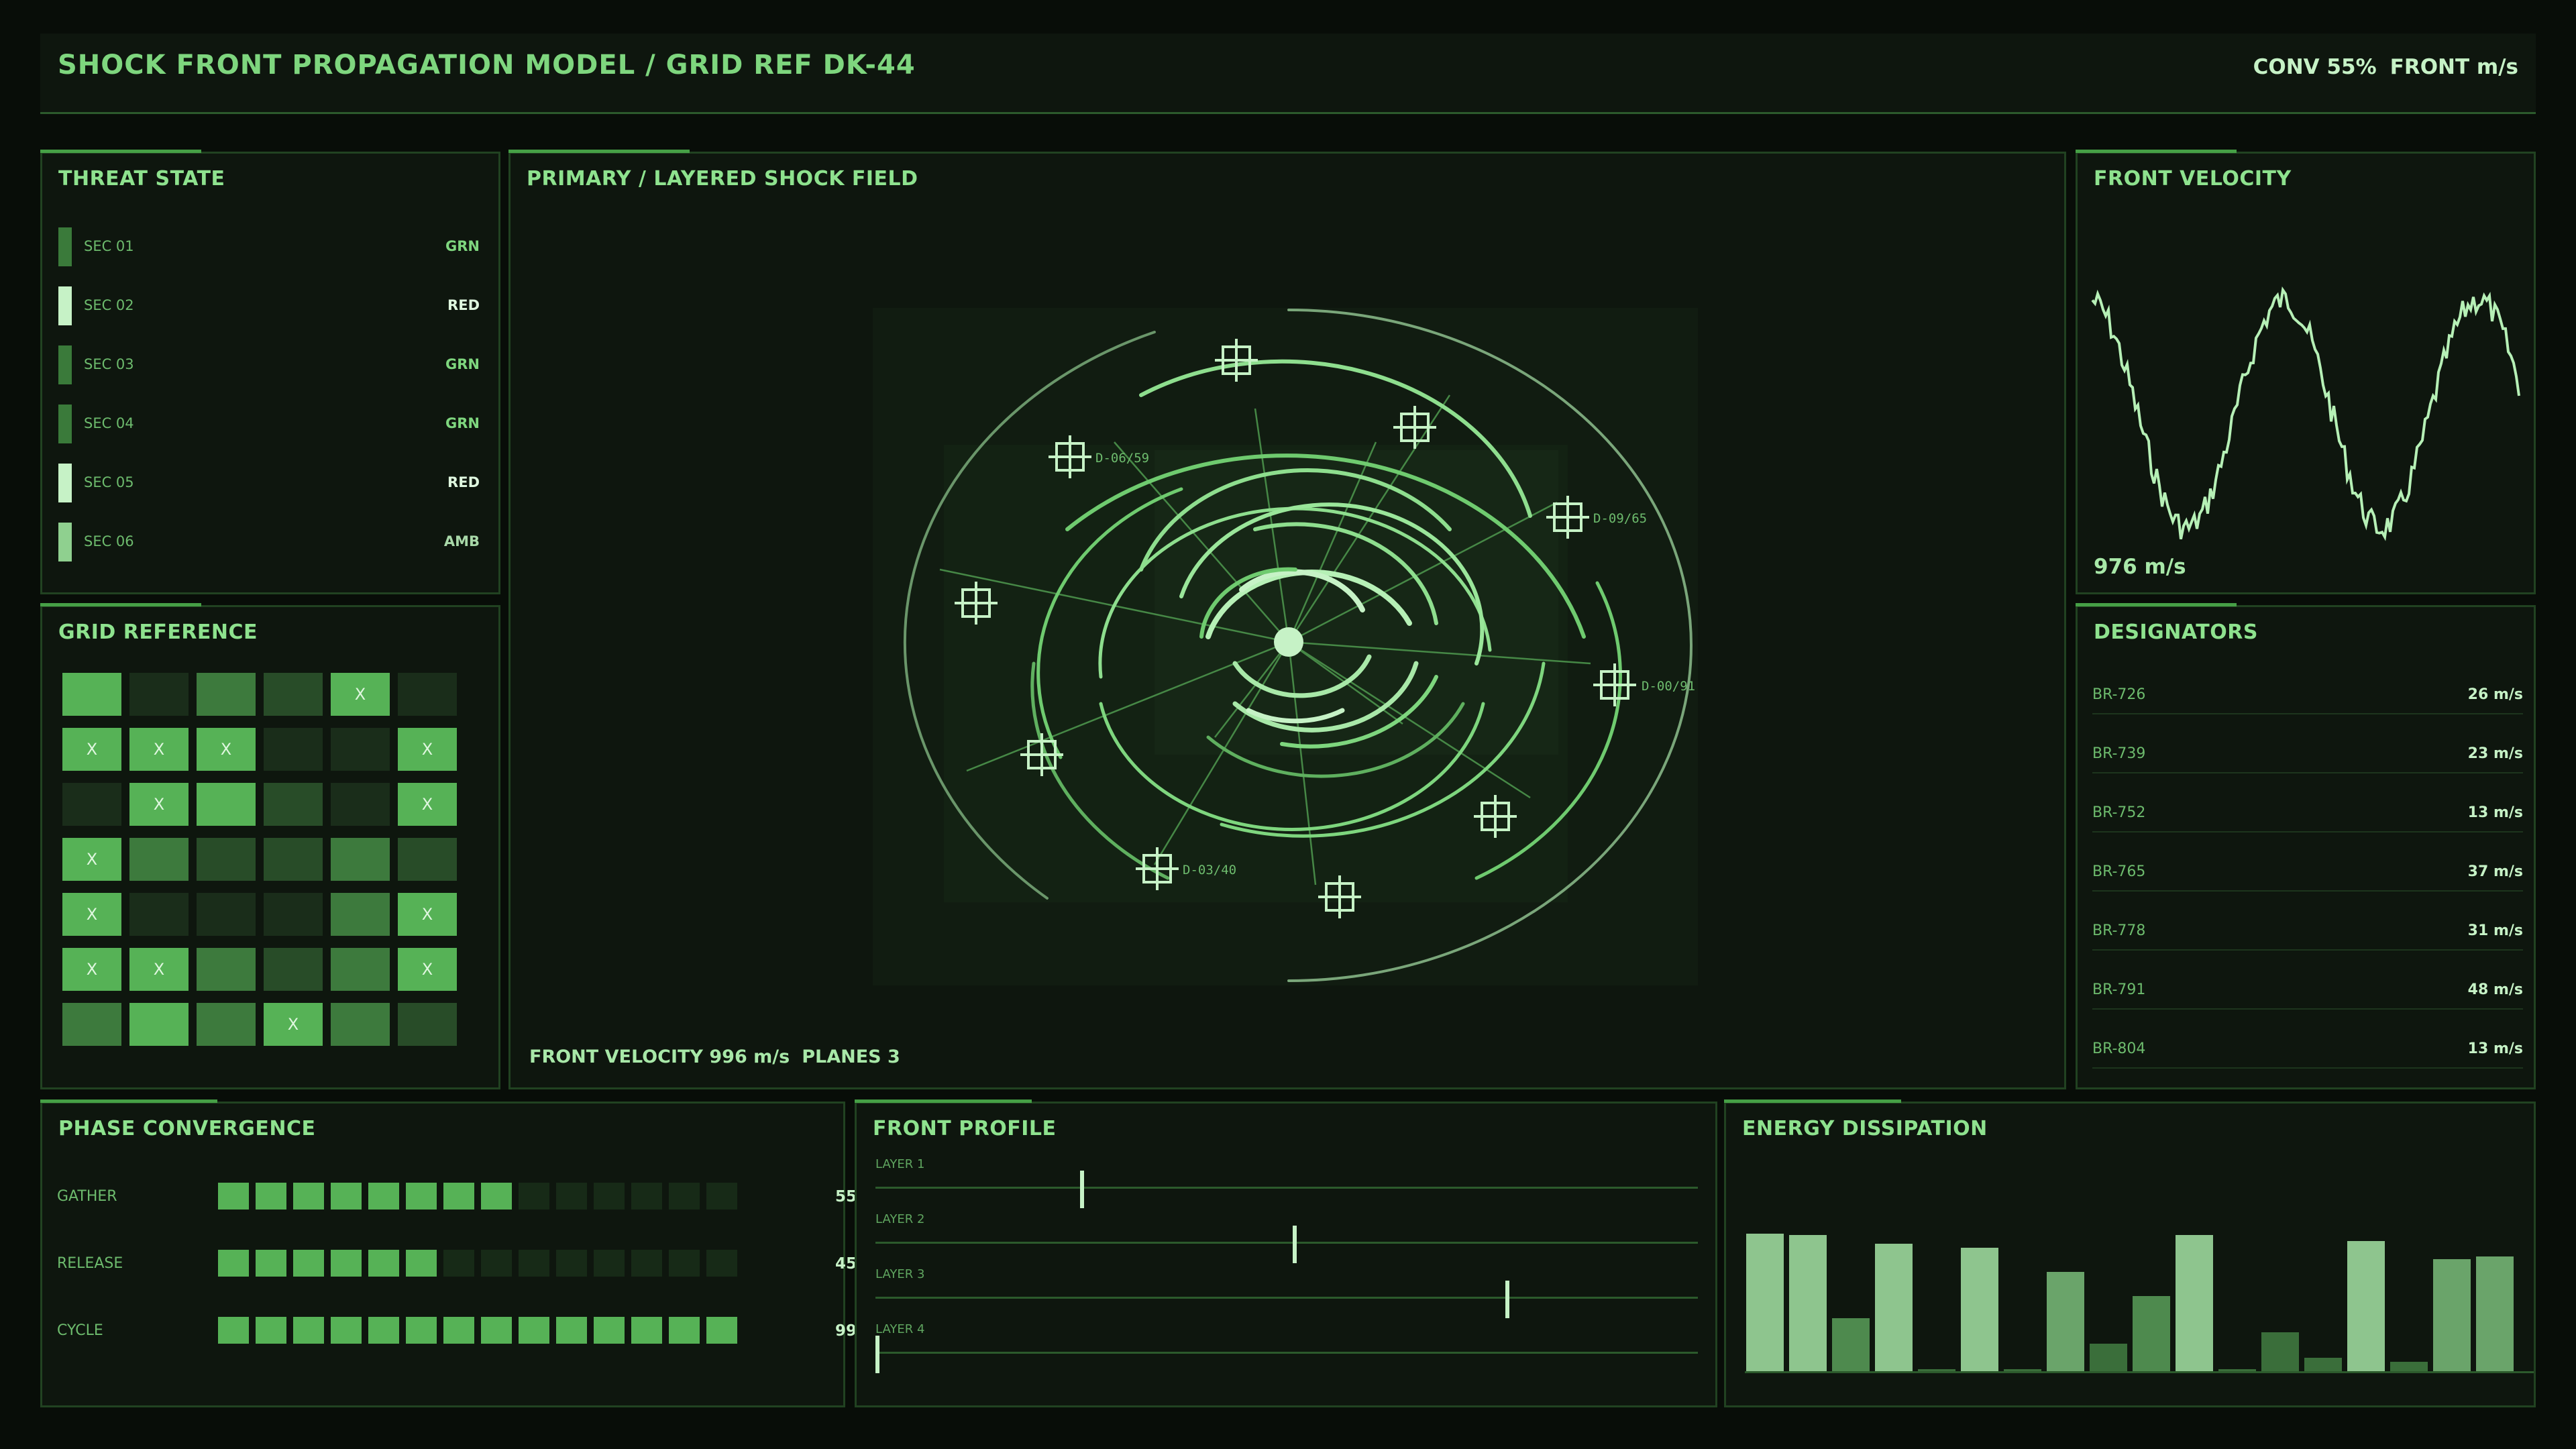 This screenshot has height=1449, width=2576. What do you see at coordinates (65, 542) in the screenshot?
I see `threat-indicator` at bounding box center [65, 542].